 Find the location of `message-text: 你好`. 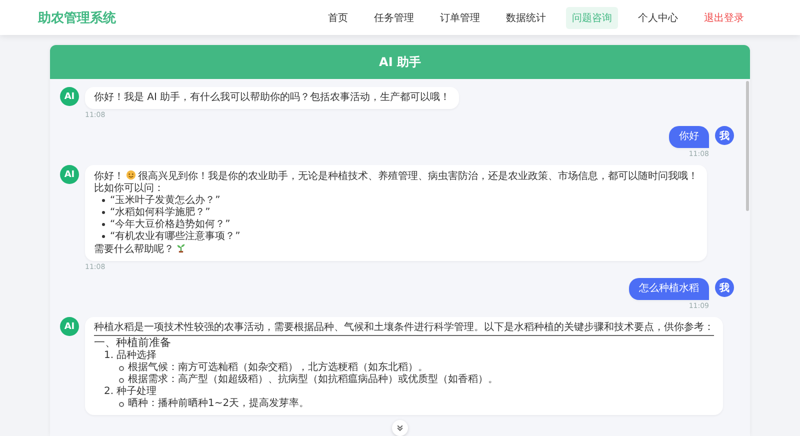

message-text: 你好 is located at coordinates (689, 136).